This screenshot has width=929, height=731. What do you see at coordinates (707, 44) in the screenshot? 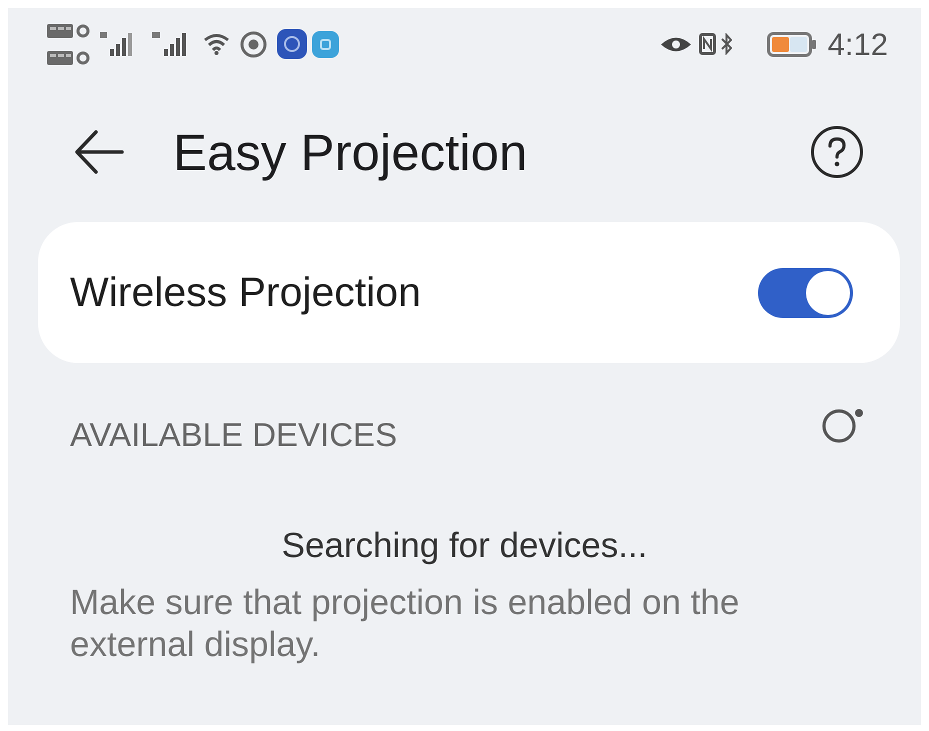
I see `nfc-icon` at bounding box center [707, 44].